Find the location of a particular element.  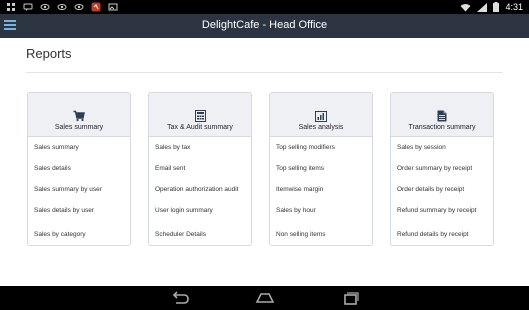

calculator-icon is located at coordinates (200, 115).